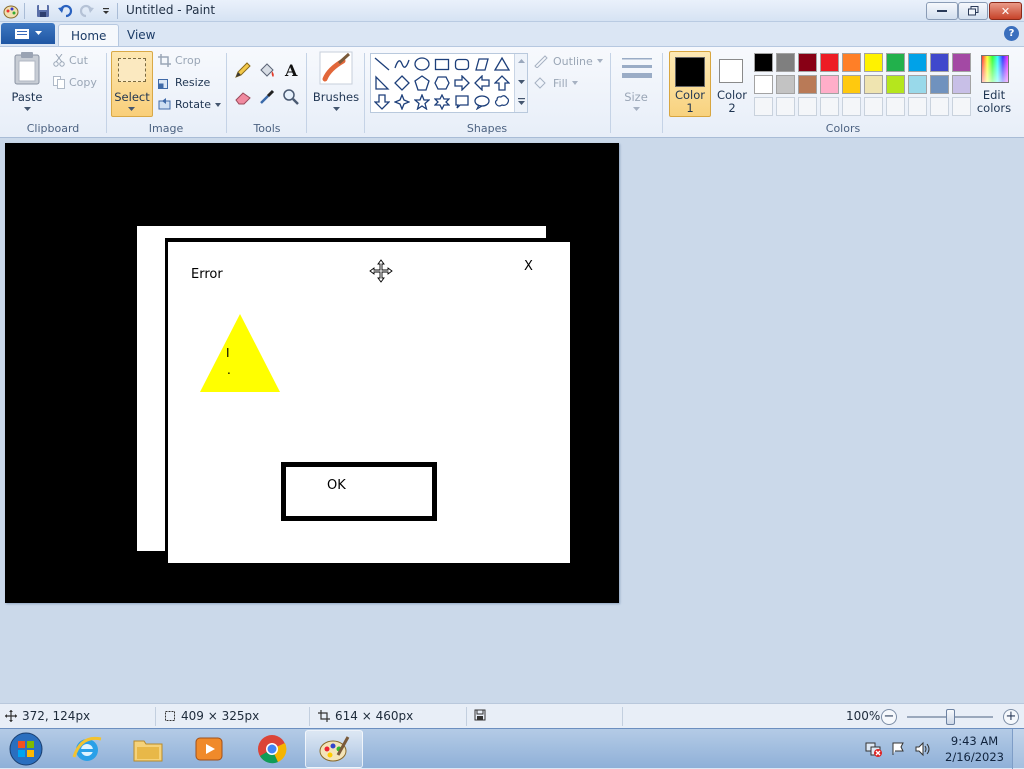 This screenshot has height=769, width=1024. What do you see at coordinates (502, 64) in the screenshot?
I see `triangle-shape-icon` at bounding box center [502, 64].